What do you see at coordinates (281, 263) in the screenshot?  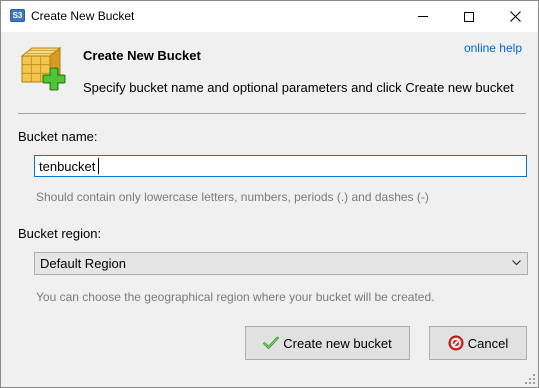 I see `bucket-region-select: Default Region` at bounding box center [281, 263].